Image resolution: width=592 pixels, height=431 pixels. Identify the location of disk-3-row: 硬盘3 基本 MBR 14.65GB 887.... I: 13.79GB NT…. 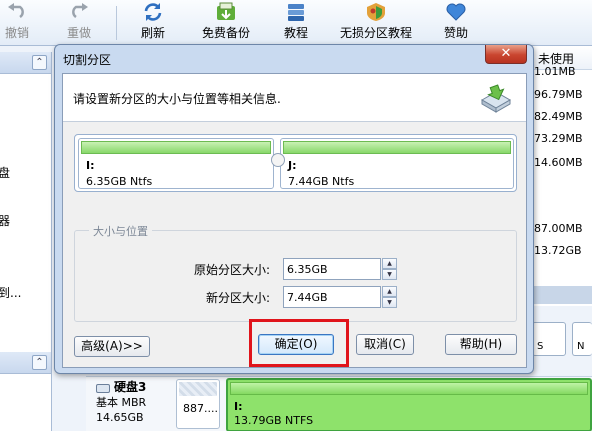
(339, 403).